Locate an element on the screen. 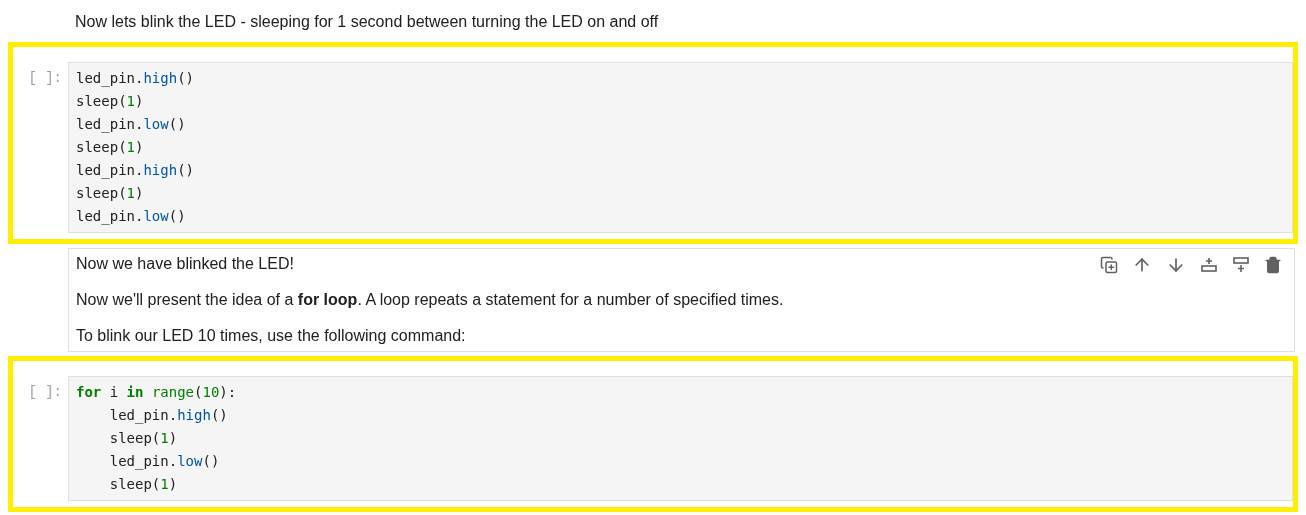  insert-below-icon is located at coordinates (1241, 265).